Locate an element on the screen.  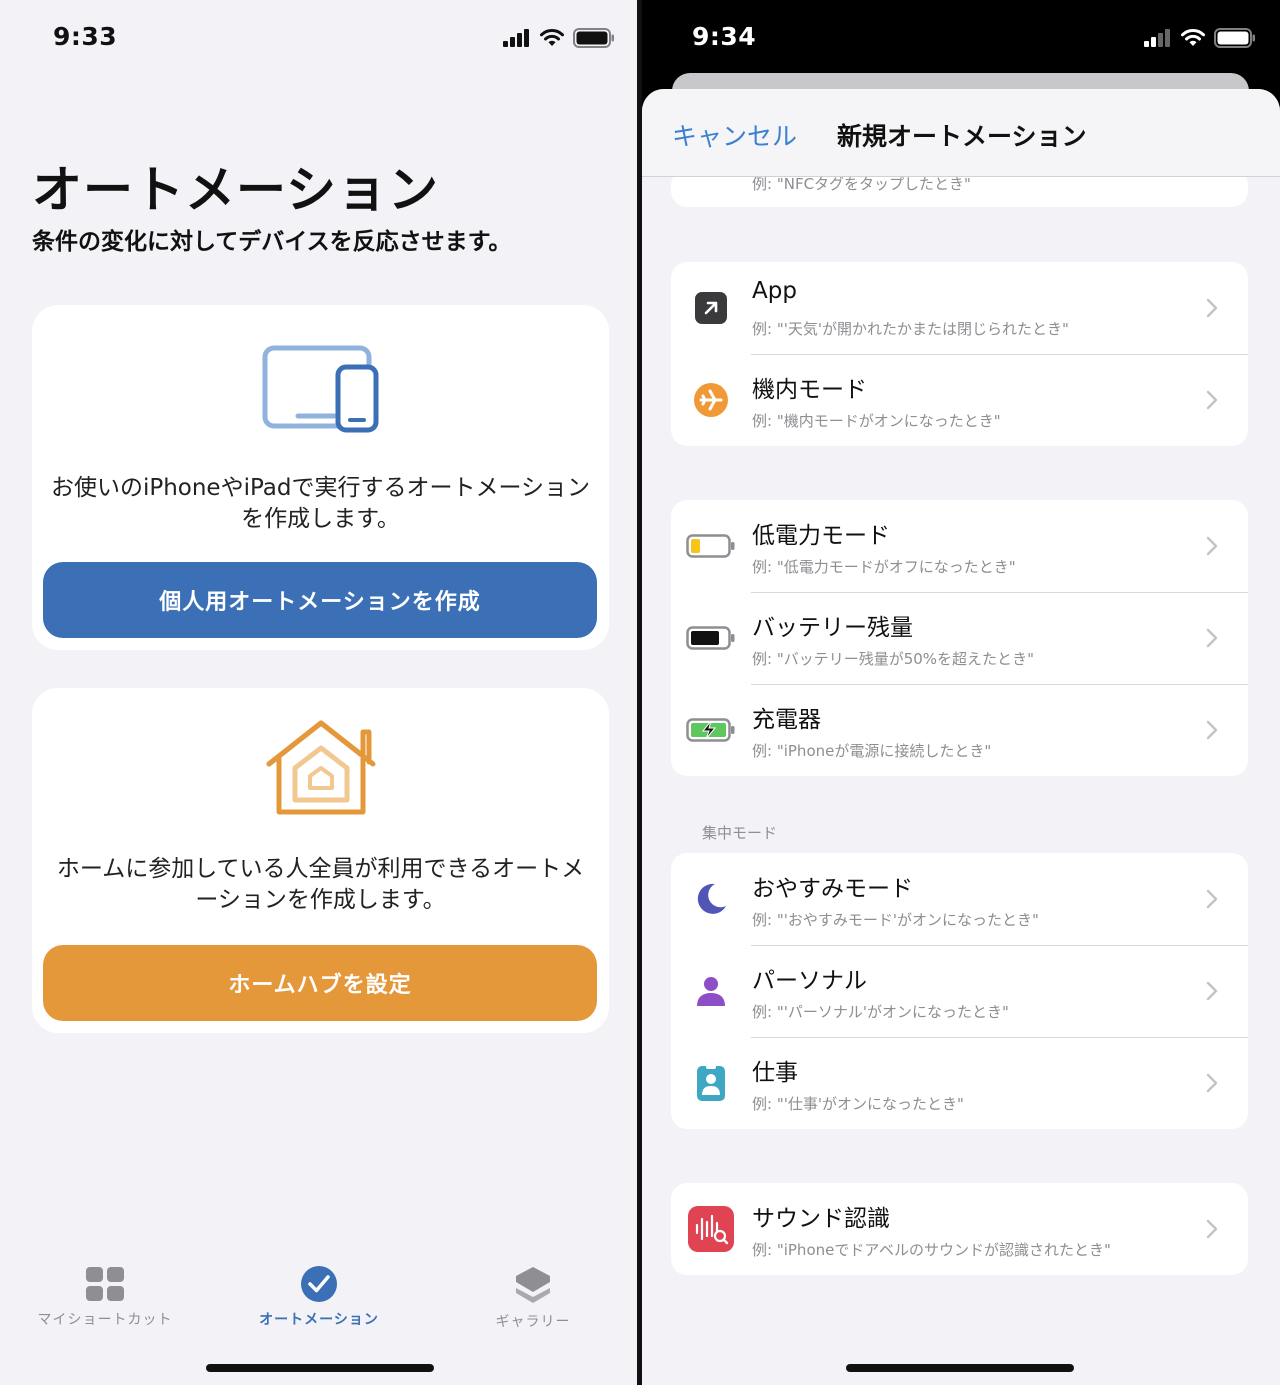
cancel-button: キャンセル is located at coordinates (734, 135).